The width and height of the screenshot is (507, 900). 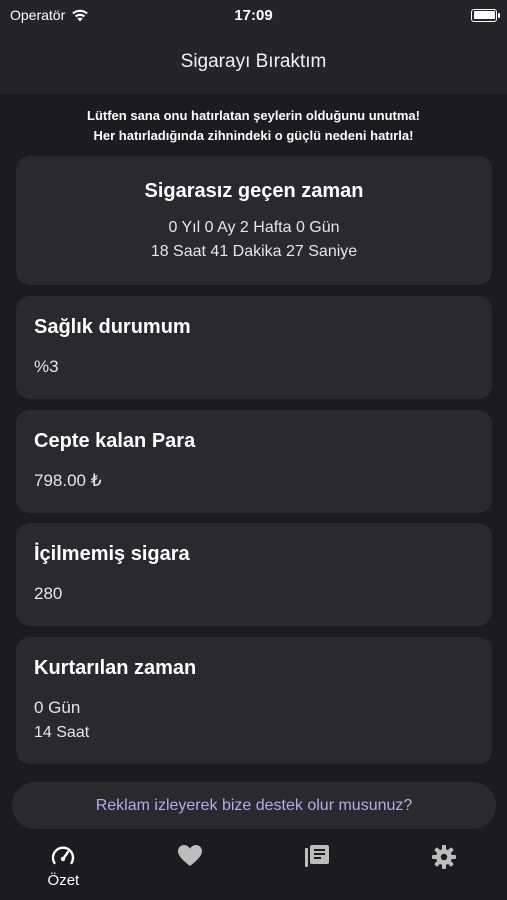 I want to click on money-card: Cepte kalan Para 798.00 ₺, so click(x=254, y=461).